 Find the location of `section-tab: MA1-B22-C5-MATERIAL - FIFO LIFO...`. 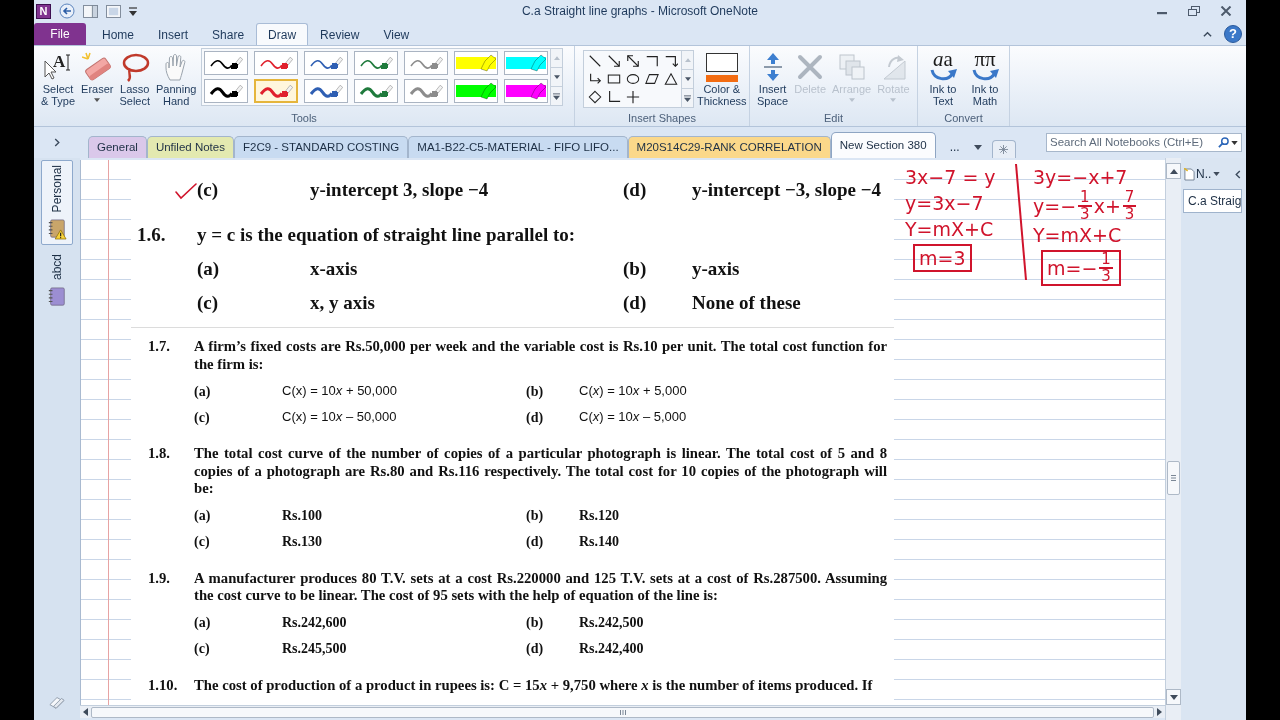

section-tab: MA1-B22-C5-MATERIAL - FIFO LIFO... is located at coordinates (518, 147).